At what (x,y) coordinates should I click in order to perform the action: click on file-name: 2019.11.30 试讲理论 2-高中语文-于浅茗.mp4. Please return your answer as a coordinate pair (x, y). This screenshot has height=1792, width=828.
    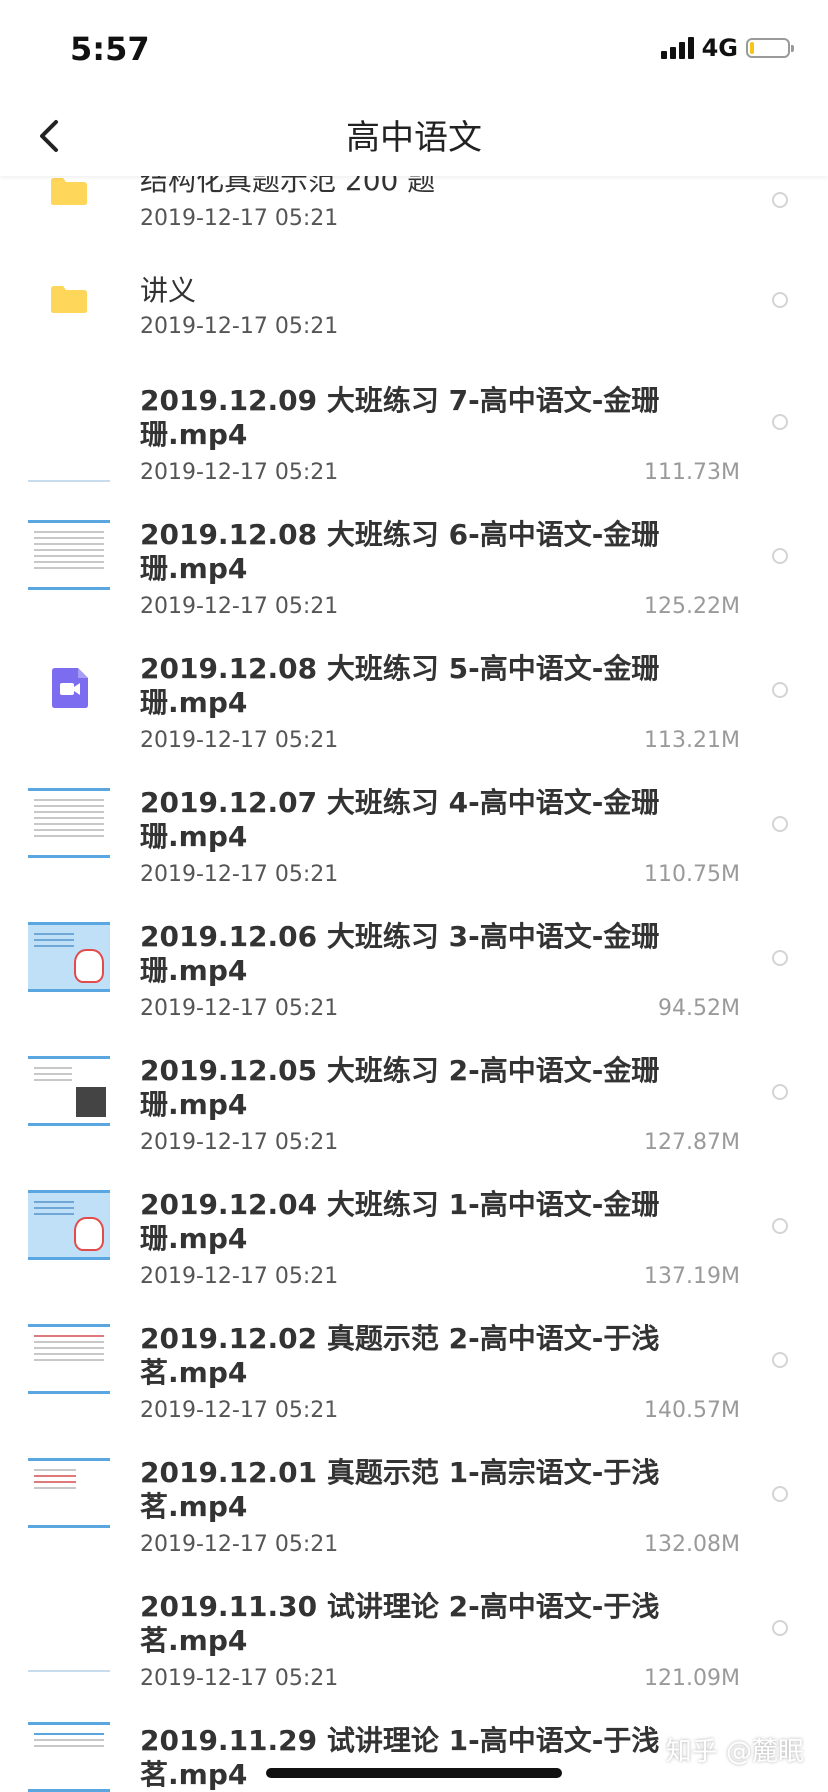
    Looking at the image, I should click on (400, 1623).